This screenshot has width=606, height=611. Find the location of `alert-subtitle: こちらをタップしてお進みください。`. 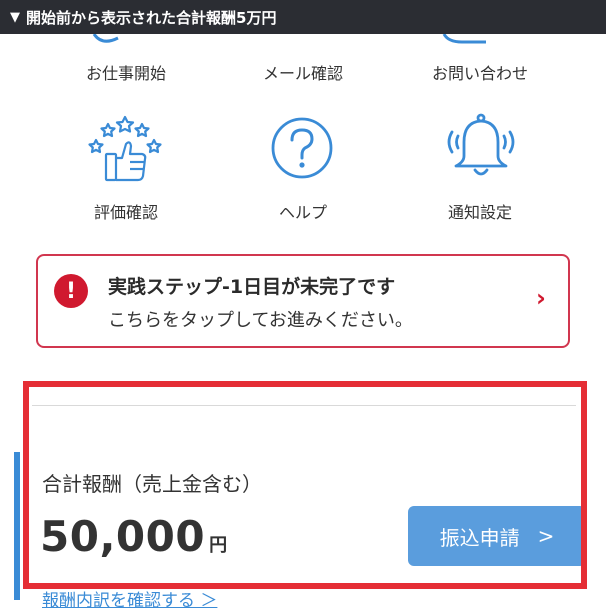

alert-subtitle: こちらをタップしてお進みください。 is located at coordinates (260, 320).